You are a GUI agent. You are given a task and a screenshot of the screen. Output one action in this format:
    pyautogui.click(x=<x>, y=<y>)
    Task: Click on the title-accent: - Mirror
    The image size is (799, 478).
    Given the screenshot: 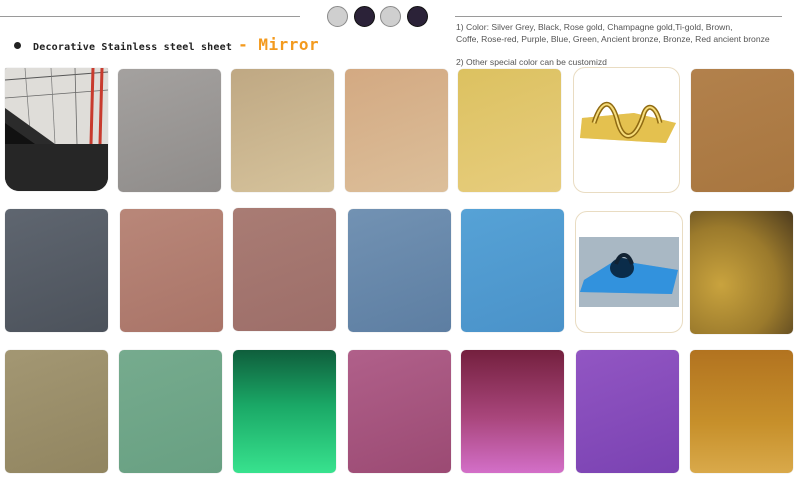 What is the action you would take?
    pyautogui.click(x=279, y=44)
    